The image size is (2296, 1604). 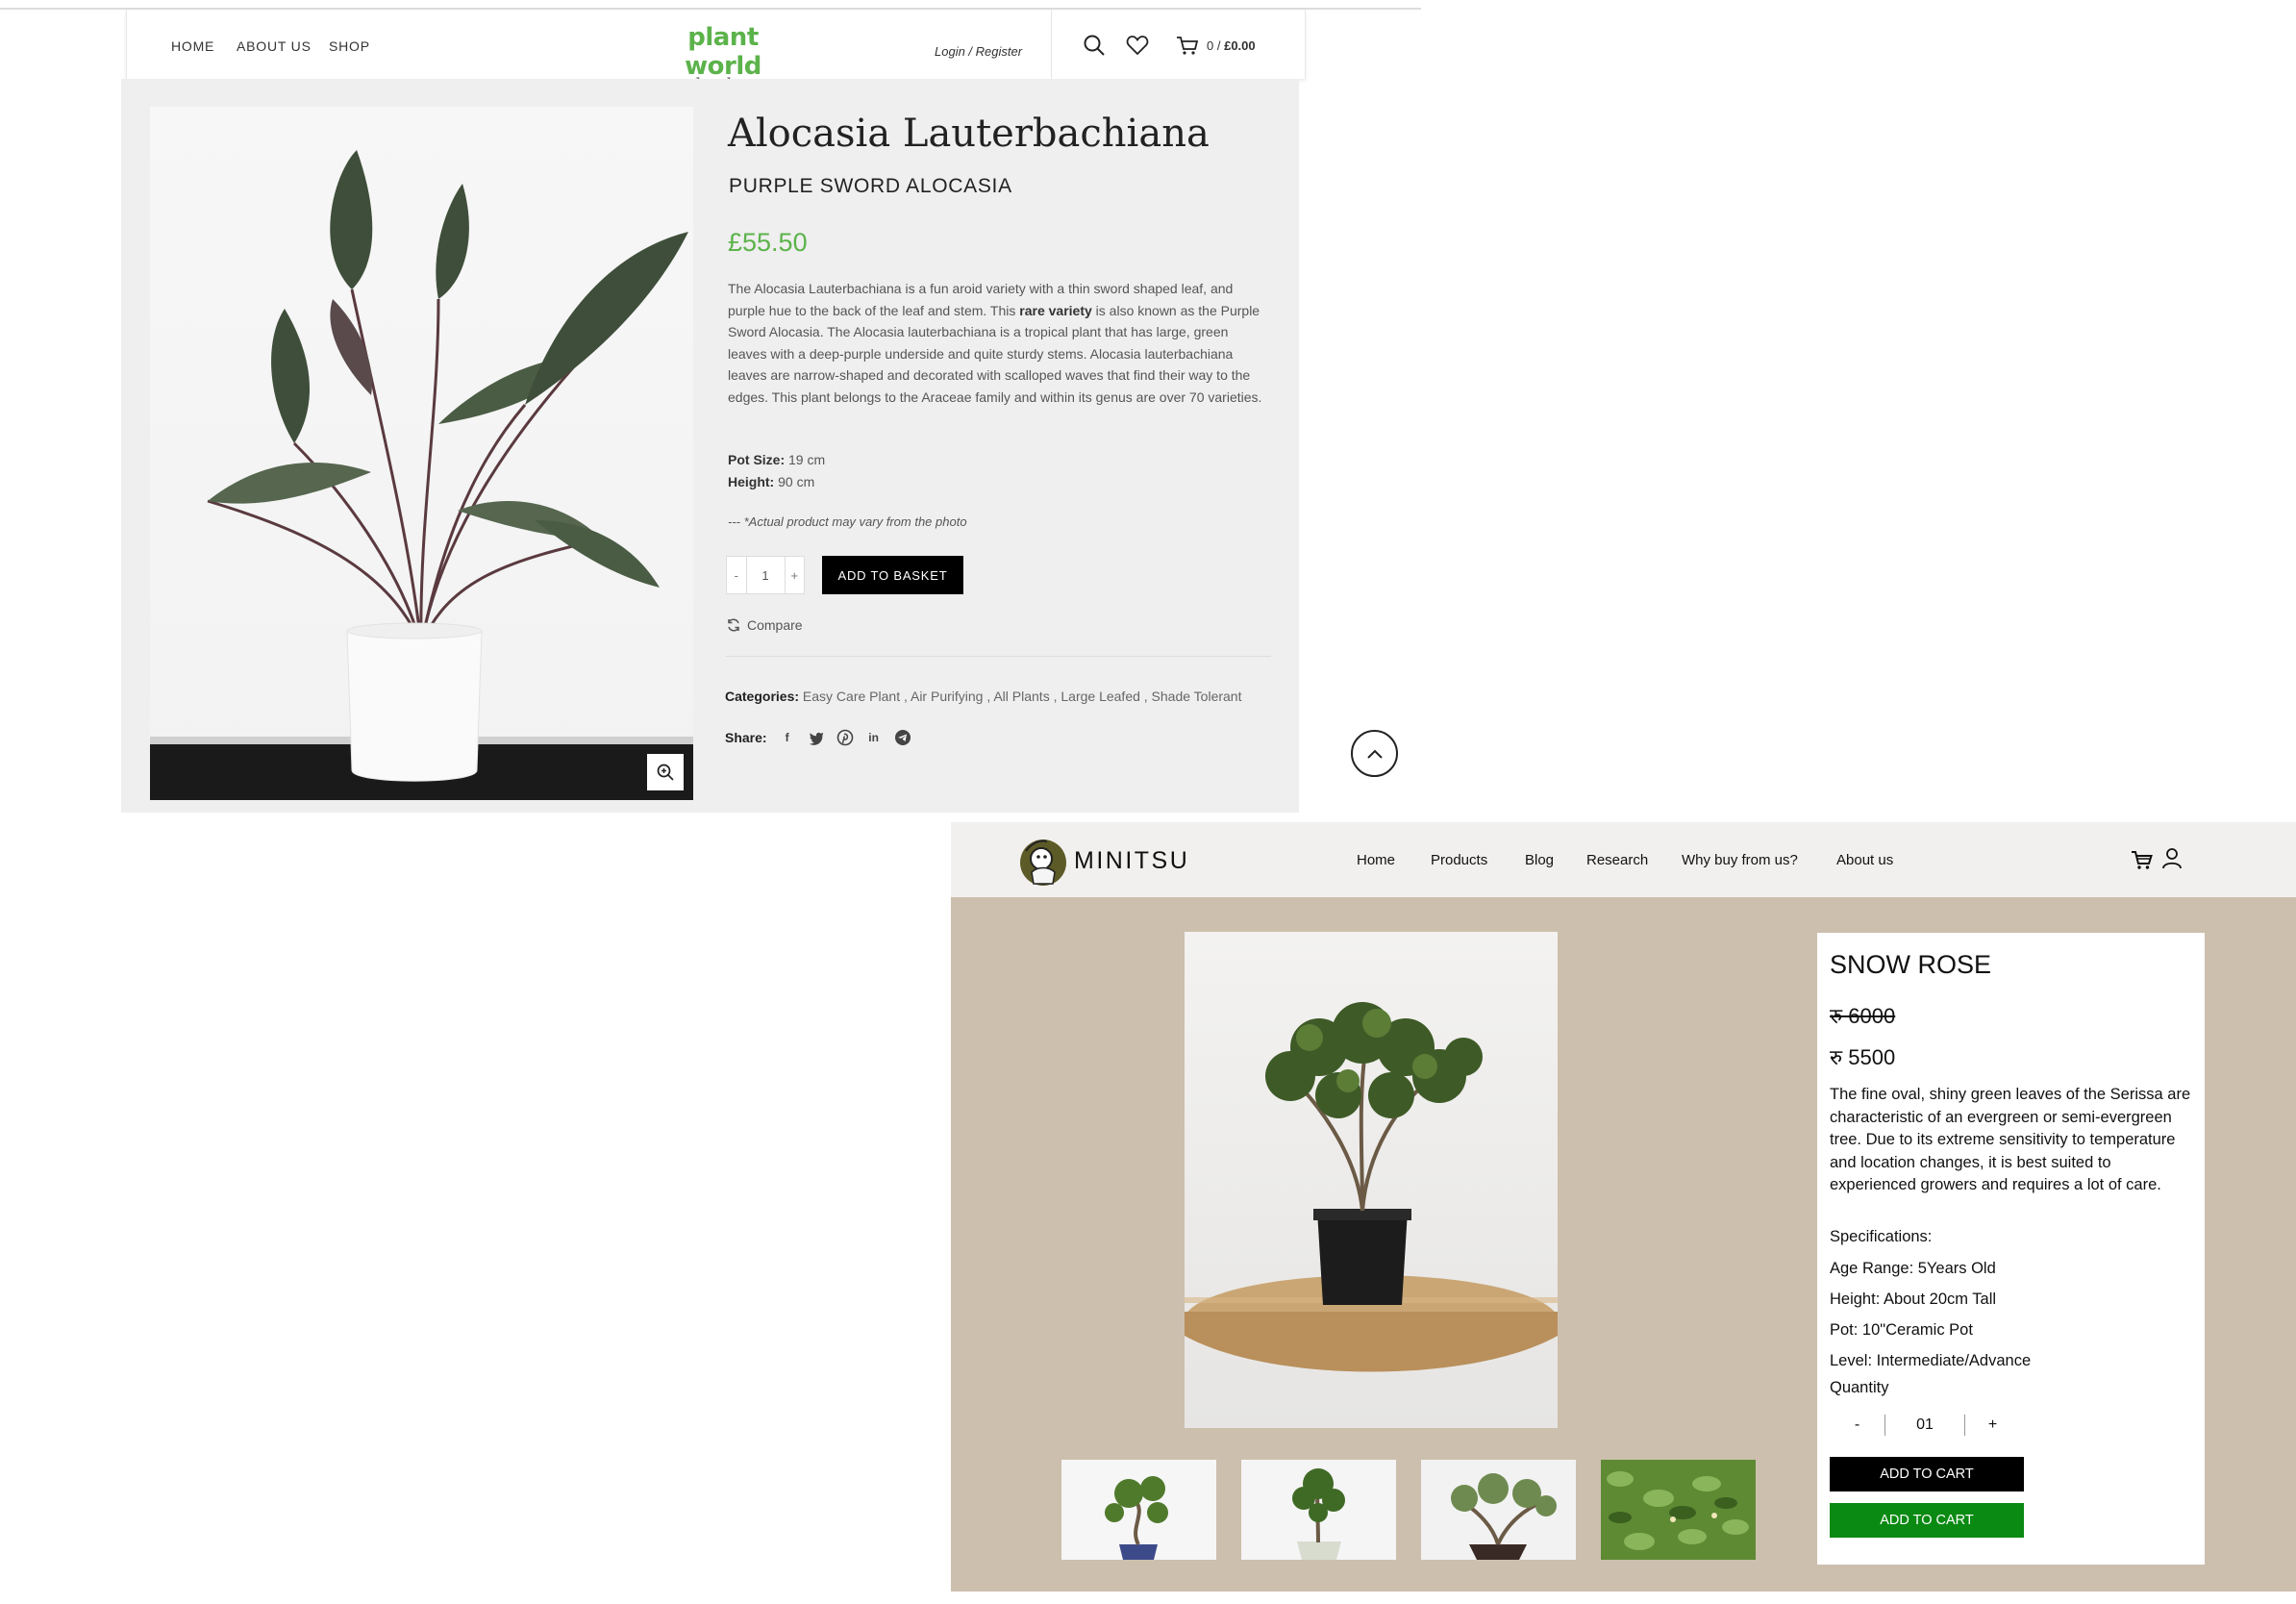 I want to click on product-title: Alocasia Lauterbachiana, so click(x=969, y=134).